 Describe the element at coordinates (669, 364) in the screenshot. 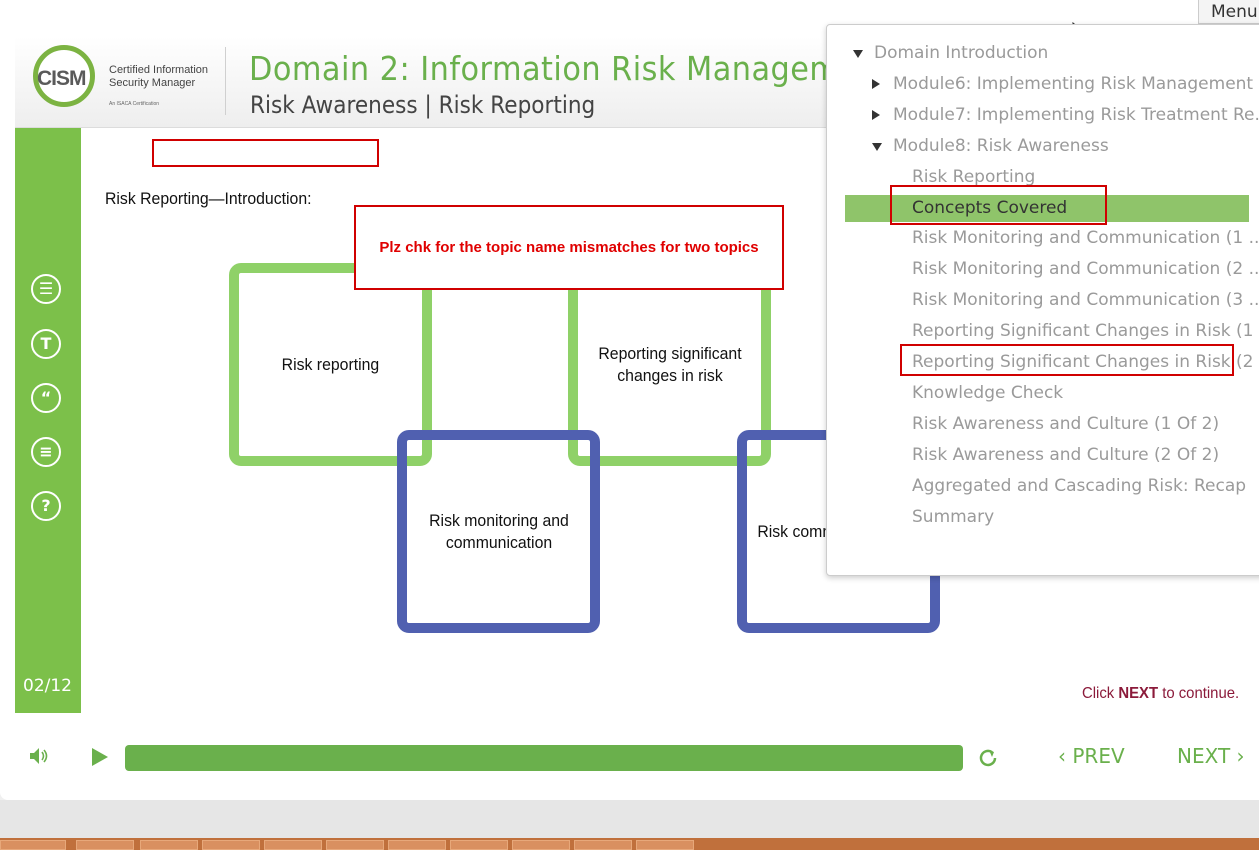

I see `concept-label: Reporting significant changes in risk` at that location.